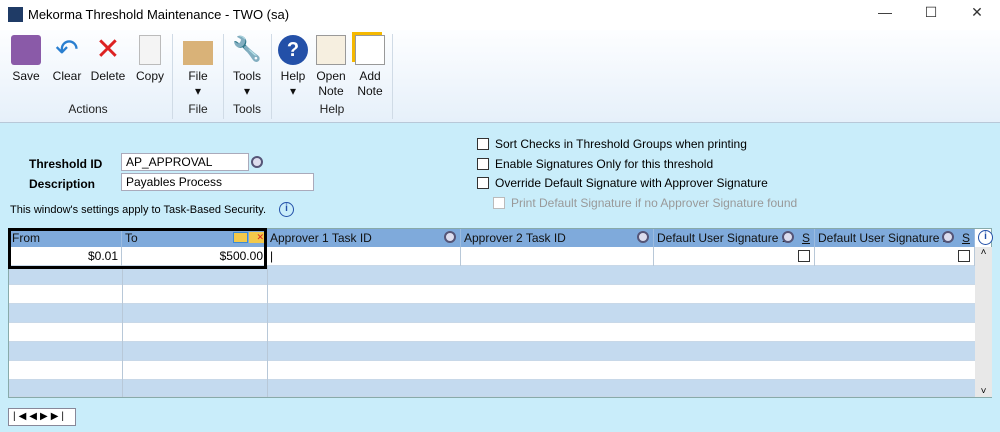 This screenshot has width=1000, height=432. What do you see at coordinates (983, 391) in the screenshot?
I see `scroll-down-icon: ˅` at bounding box center [983, 391].